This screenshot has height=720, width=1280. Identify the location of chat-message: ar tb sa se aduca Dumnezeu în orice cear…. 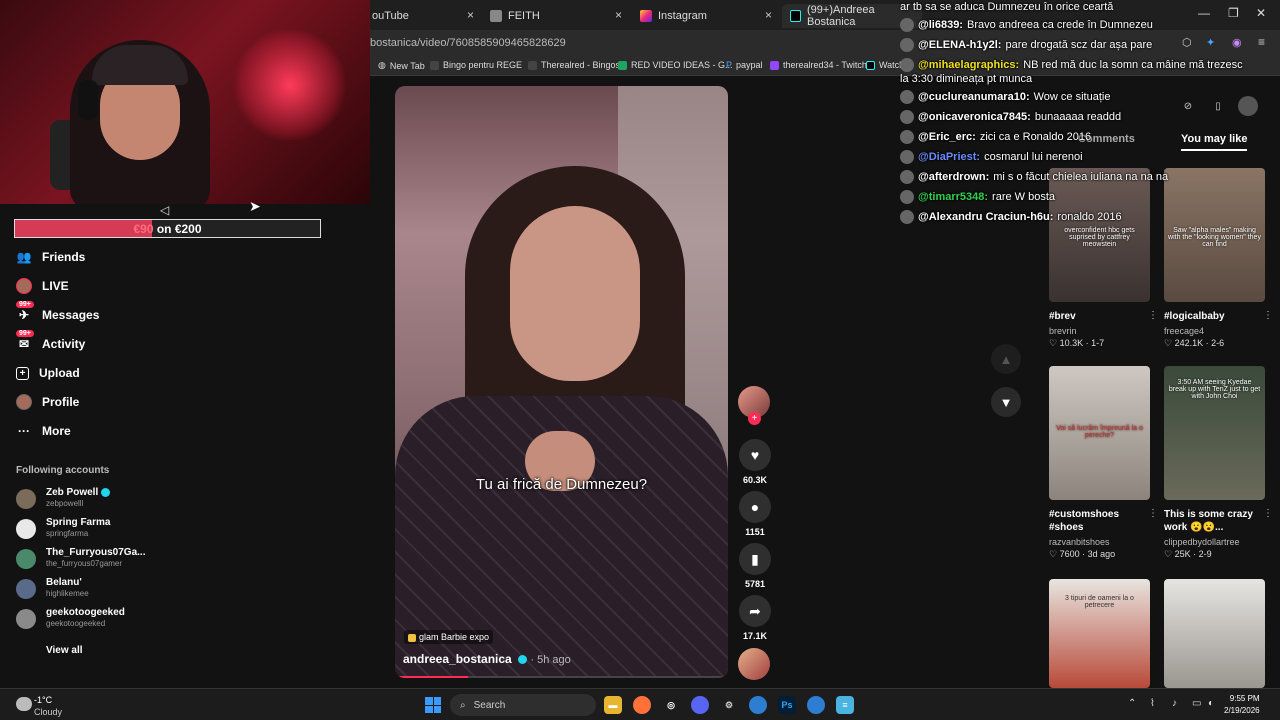
(1006, 8).